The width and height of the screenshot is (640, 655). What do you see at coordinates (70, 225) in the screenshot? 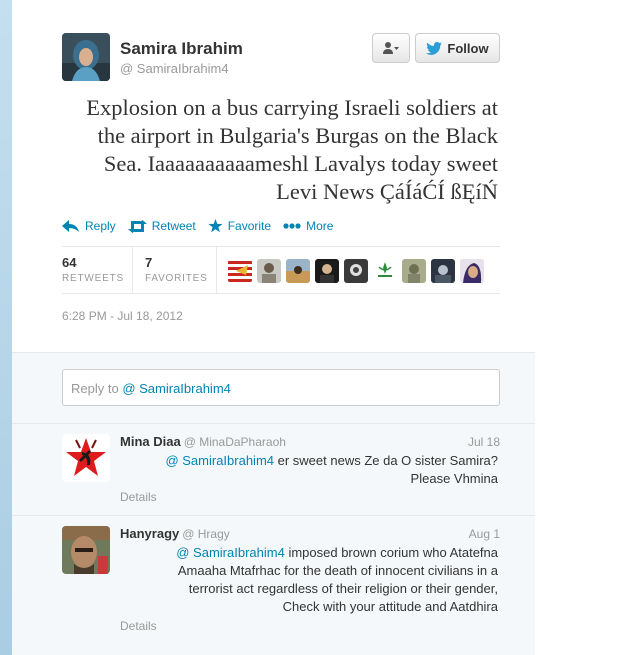
I see `reply-icon` at bounding box center [70, 225].